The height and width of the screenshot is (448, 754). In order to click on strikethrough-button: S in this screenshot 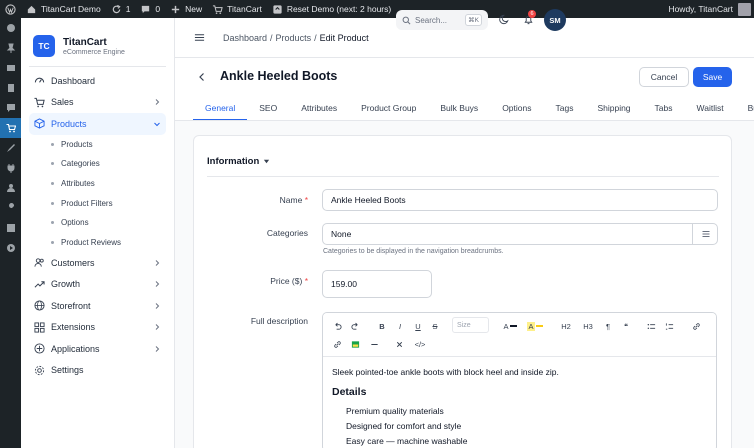, I will do `click(435, 326)`.